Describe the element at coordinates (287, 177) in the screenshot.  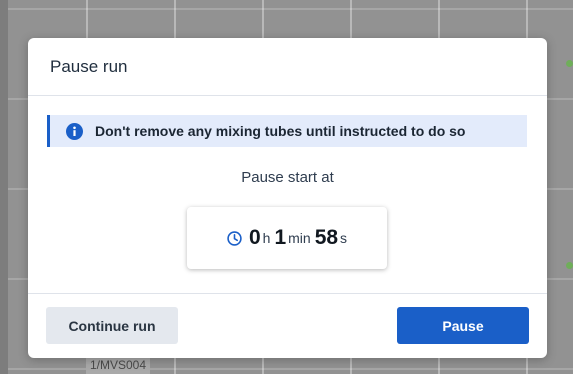
I see `pause-start-label: Pause start at` at that location.